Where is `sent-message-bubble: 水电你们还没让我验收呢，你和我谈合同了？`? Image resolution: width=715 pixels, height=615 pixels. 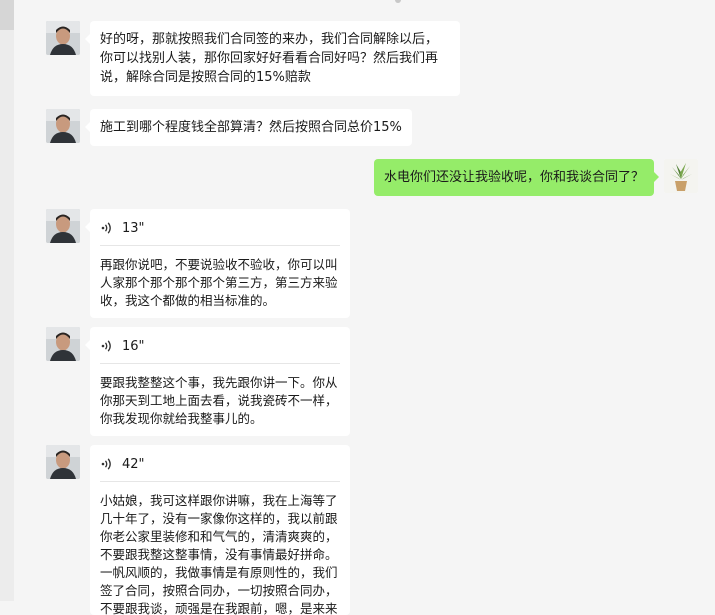 sent-message-bubble: 水电你们还没让我验收呢，你和我谈合同了？ is located at coordinates (516, 177).